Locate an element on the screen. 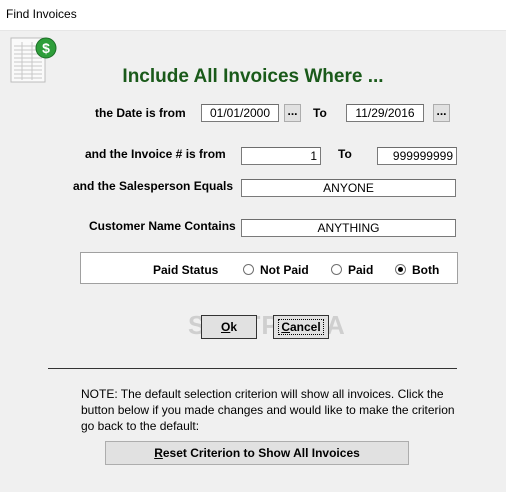 The width and height of the screenshot is (506, 492). invoice-to-label: To is located at coordinates (345, 154).